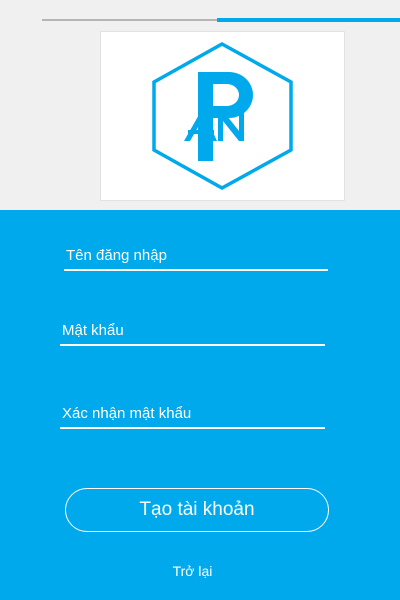 The width and height of the screenshot is (400, 600). Describe the element at coordinates (192, 571) in the screenshot. I see `back-link: Trở lại` at that location.